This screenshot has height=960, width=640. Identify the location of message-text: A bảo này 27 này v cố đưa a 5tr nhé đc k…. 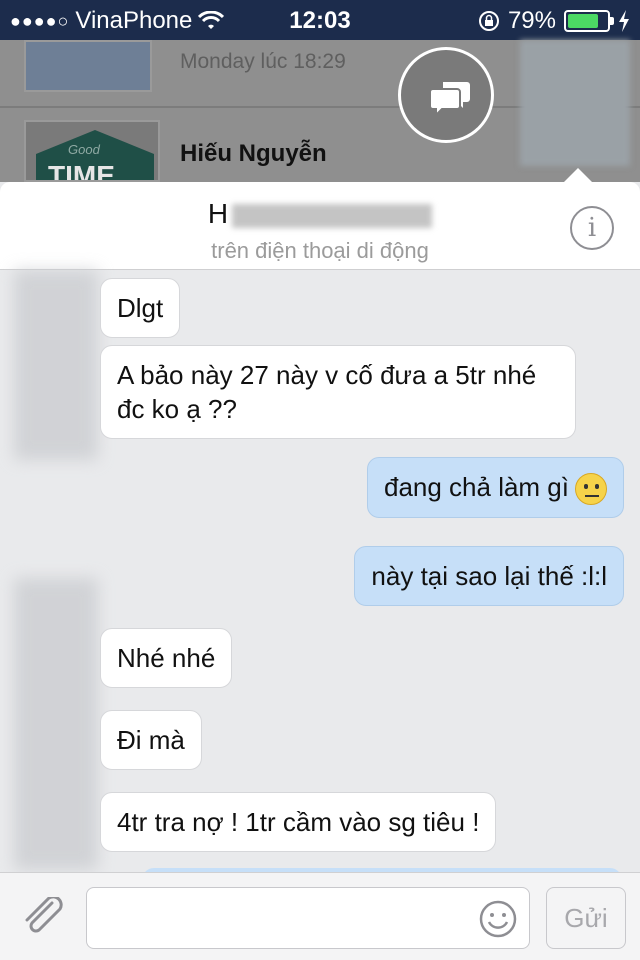
(327, 392).